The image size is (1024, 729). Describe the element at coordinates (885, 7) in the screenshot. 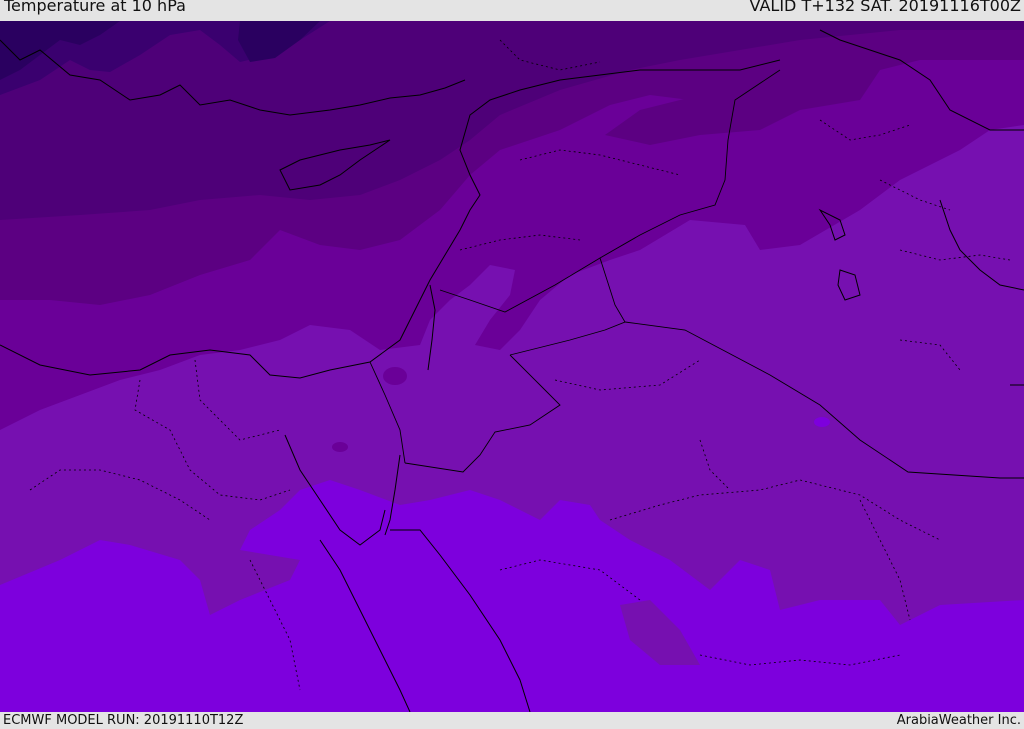

I see `valid-time: VALID T+132 SAT. 20191116T00Z` at that location.